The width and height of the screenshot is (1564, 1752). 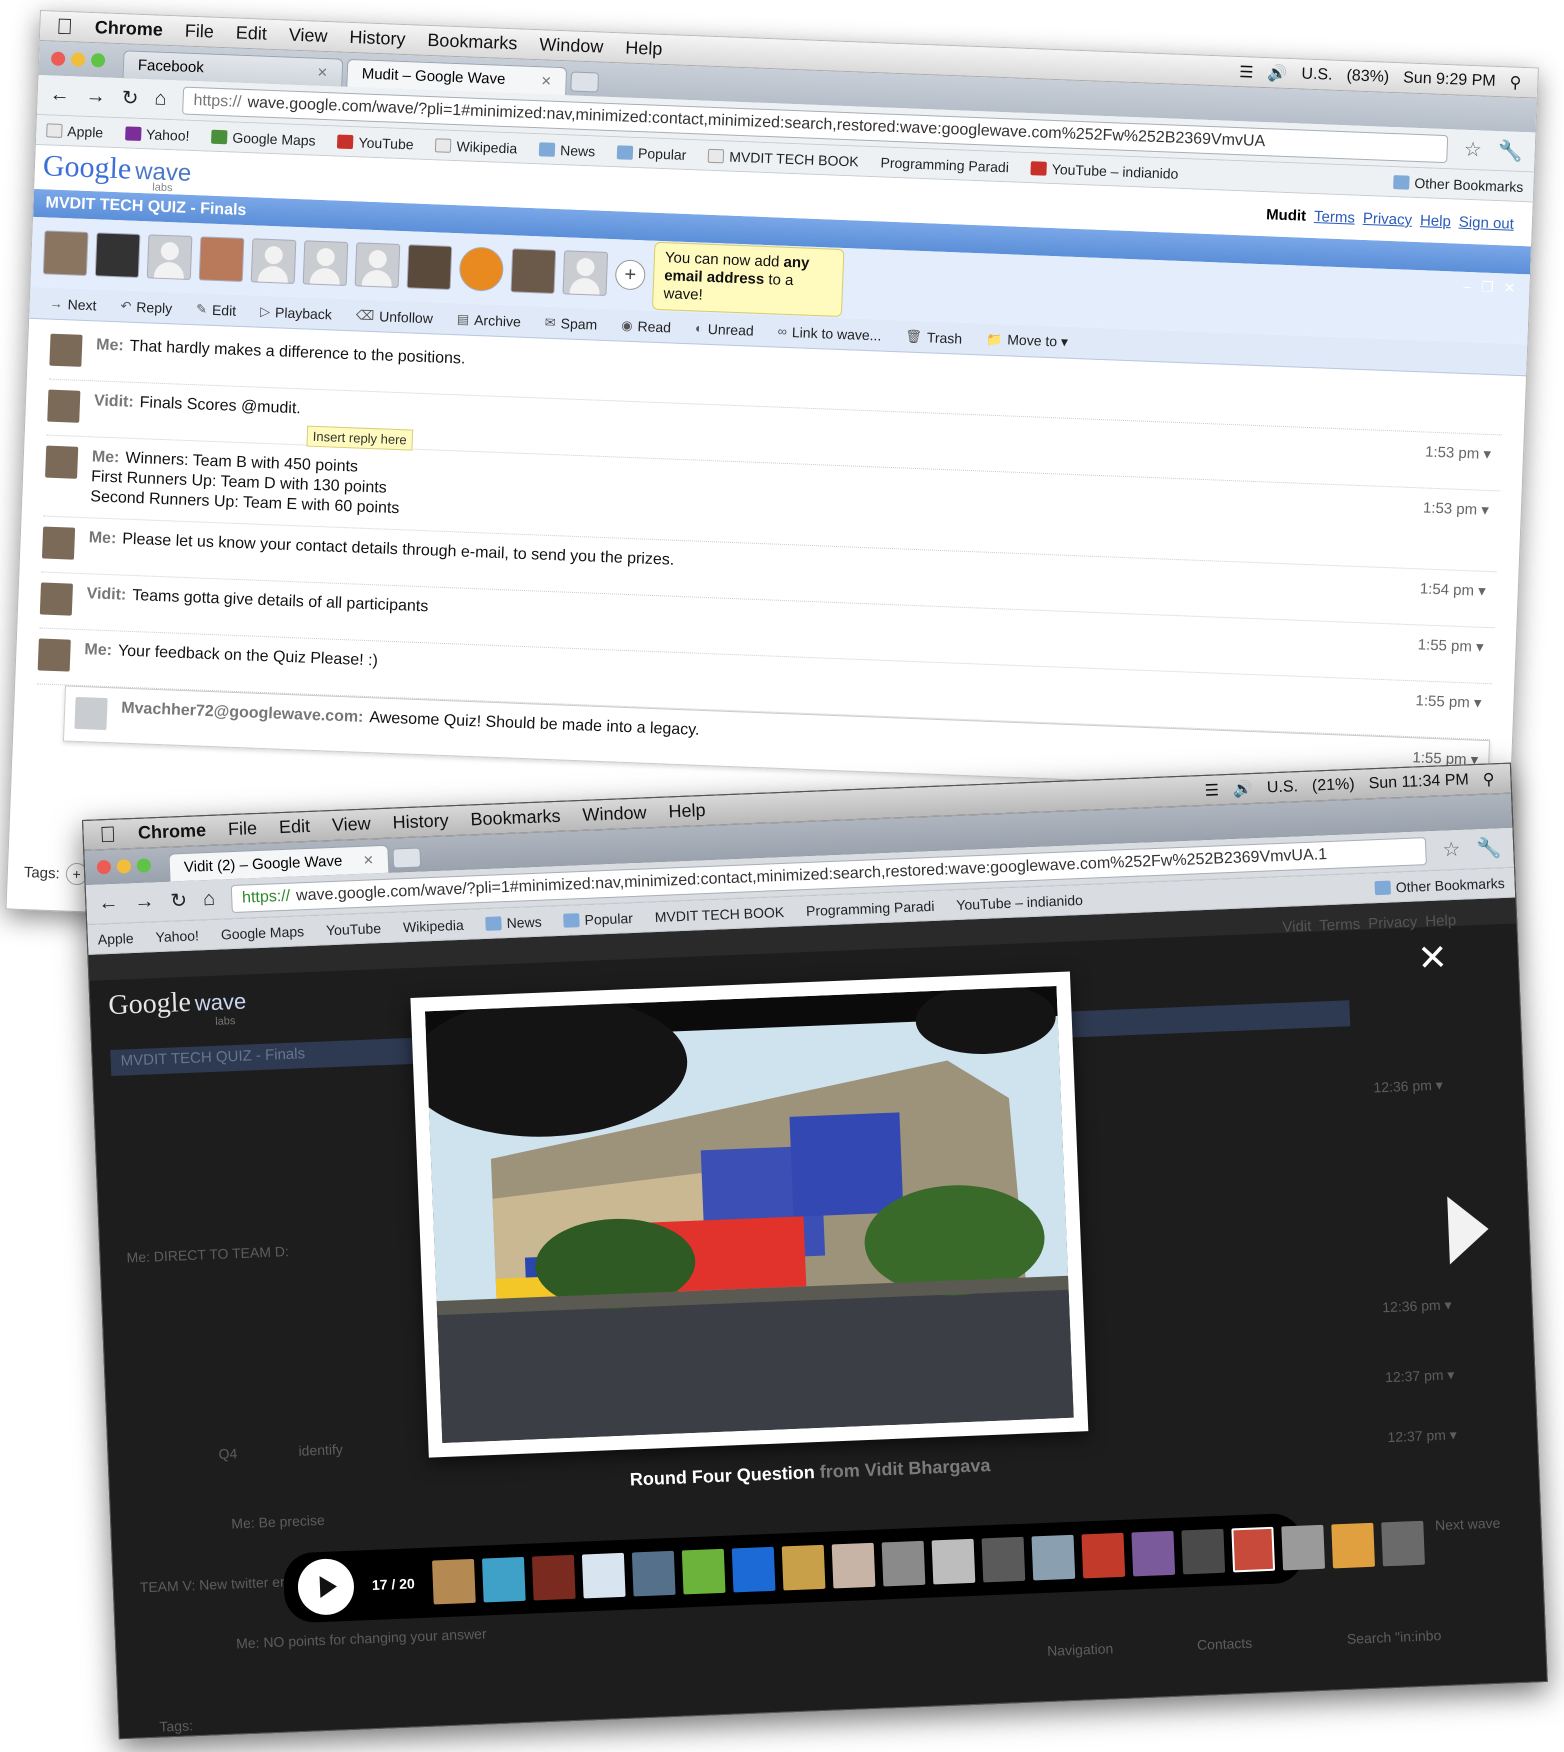 I want to click on minimize-panel-icon: –, so click(x=1467, y=286).